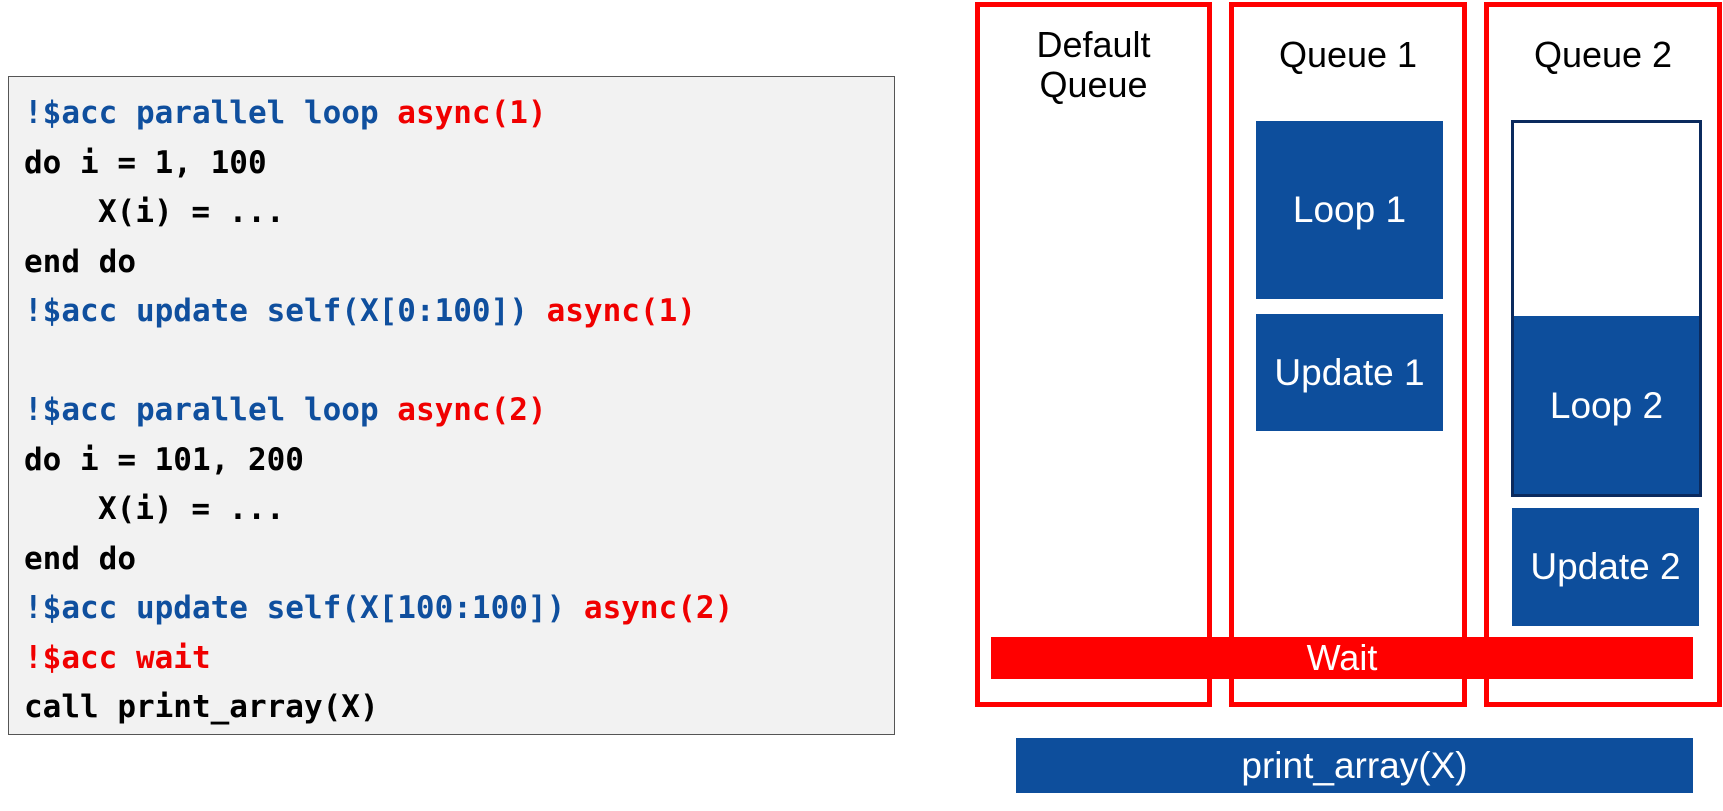 This screenshot has height=811, width=1723. Describe the element at coordinates (459, 659) in the screenshot. I see `code-line: !$acc wait` at that location.